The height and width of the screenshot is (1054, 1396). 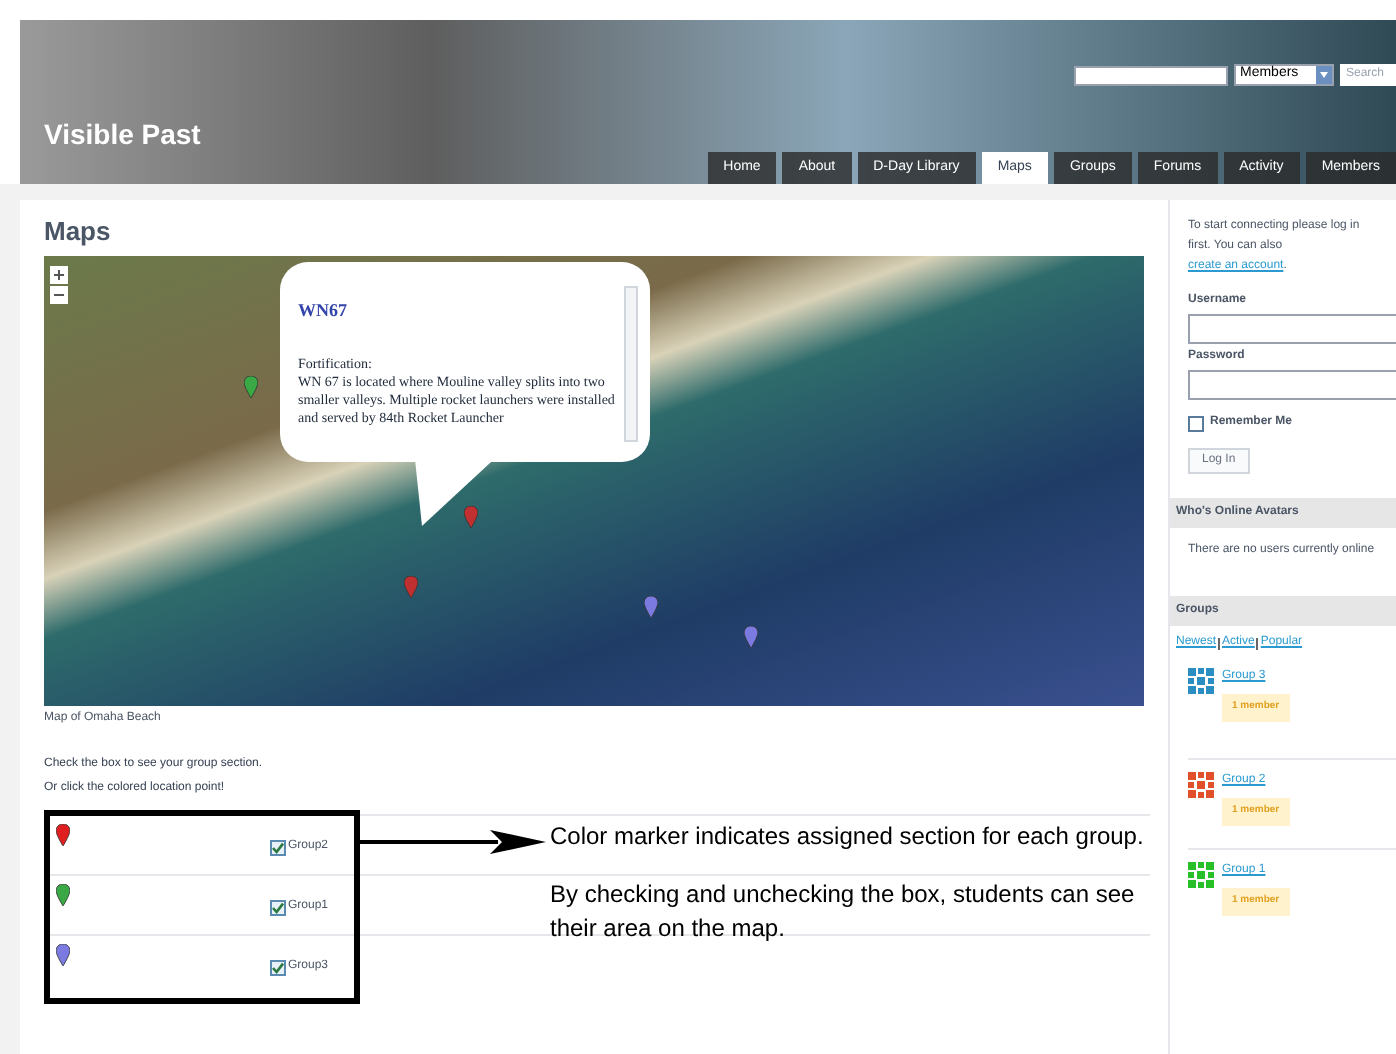 What do you see at coordinates (1324, 75) in the screenshot?
I see `caret-icon` at bounding box center [1324, 75].